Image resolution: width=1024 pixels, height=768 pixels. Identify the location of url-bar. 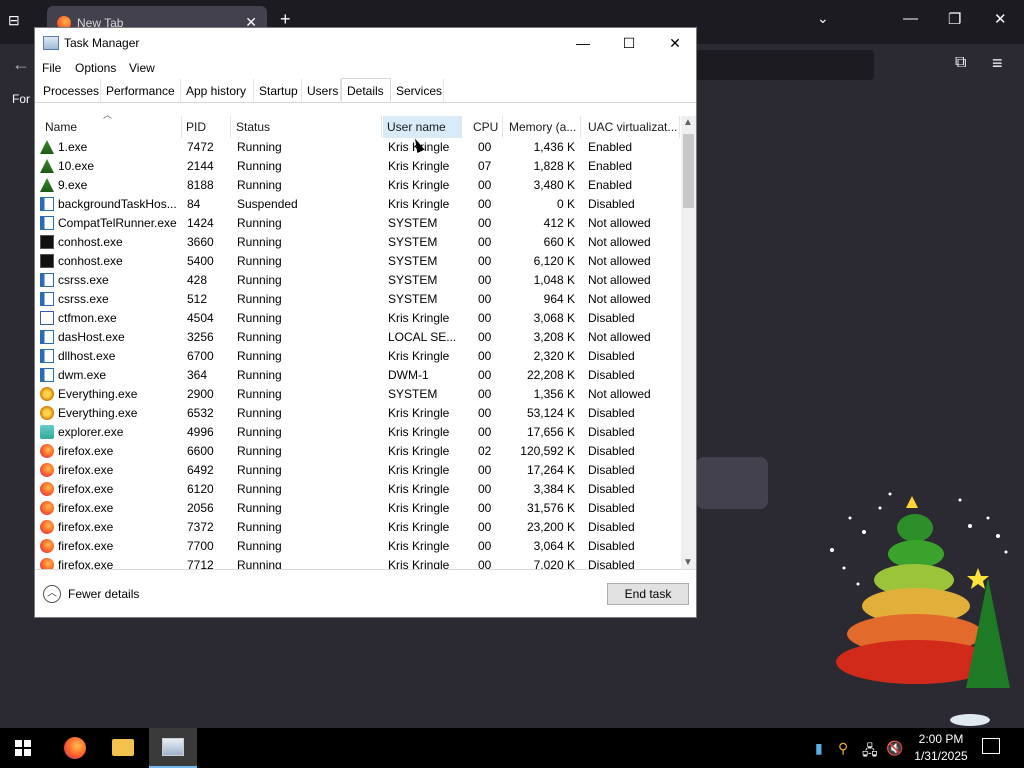
(782, 65).